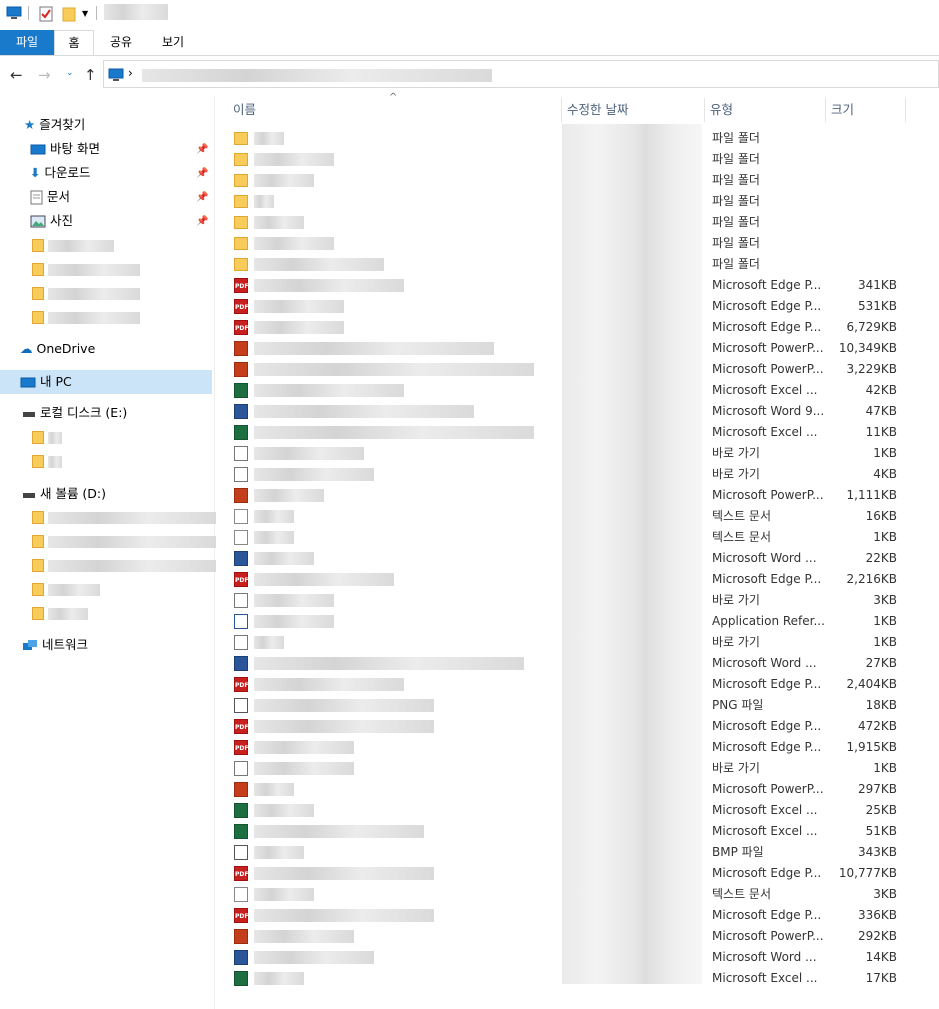 Image resolution: width=939 pixels, height=1009 pixels. I want to click on tab-file: 파일, so click(27, 42).